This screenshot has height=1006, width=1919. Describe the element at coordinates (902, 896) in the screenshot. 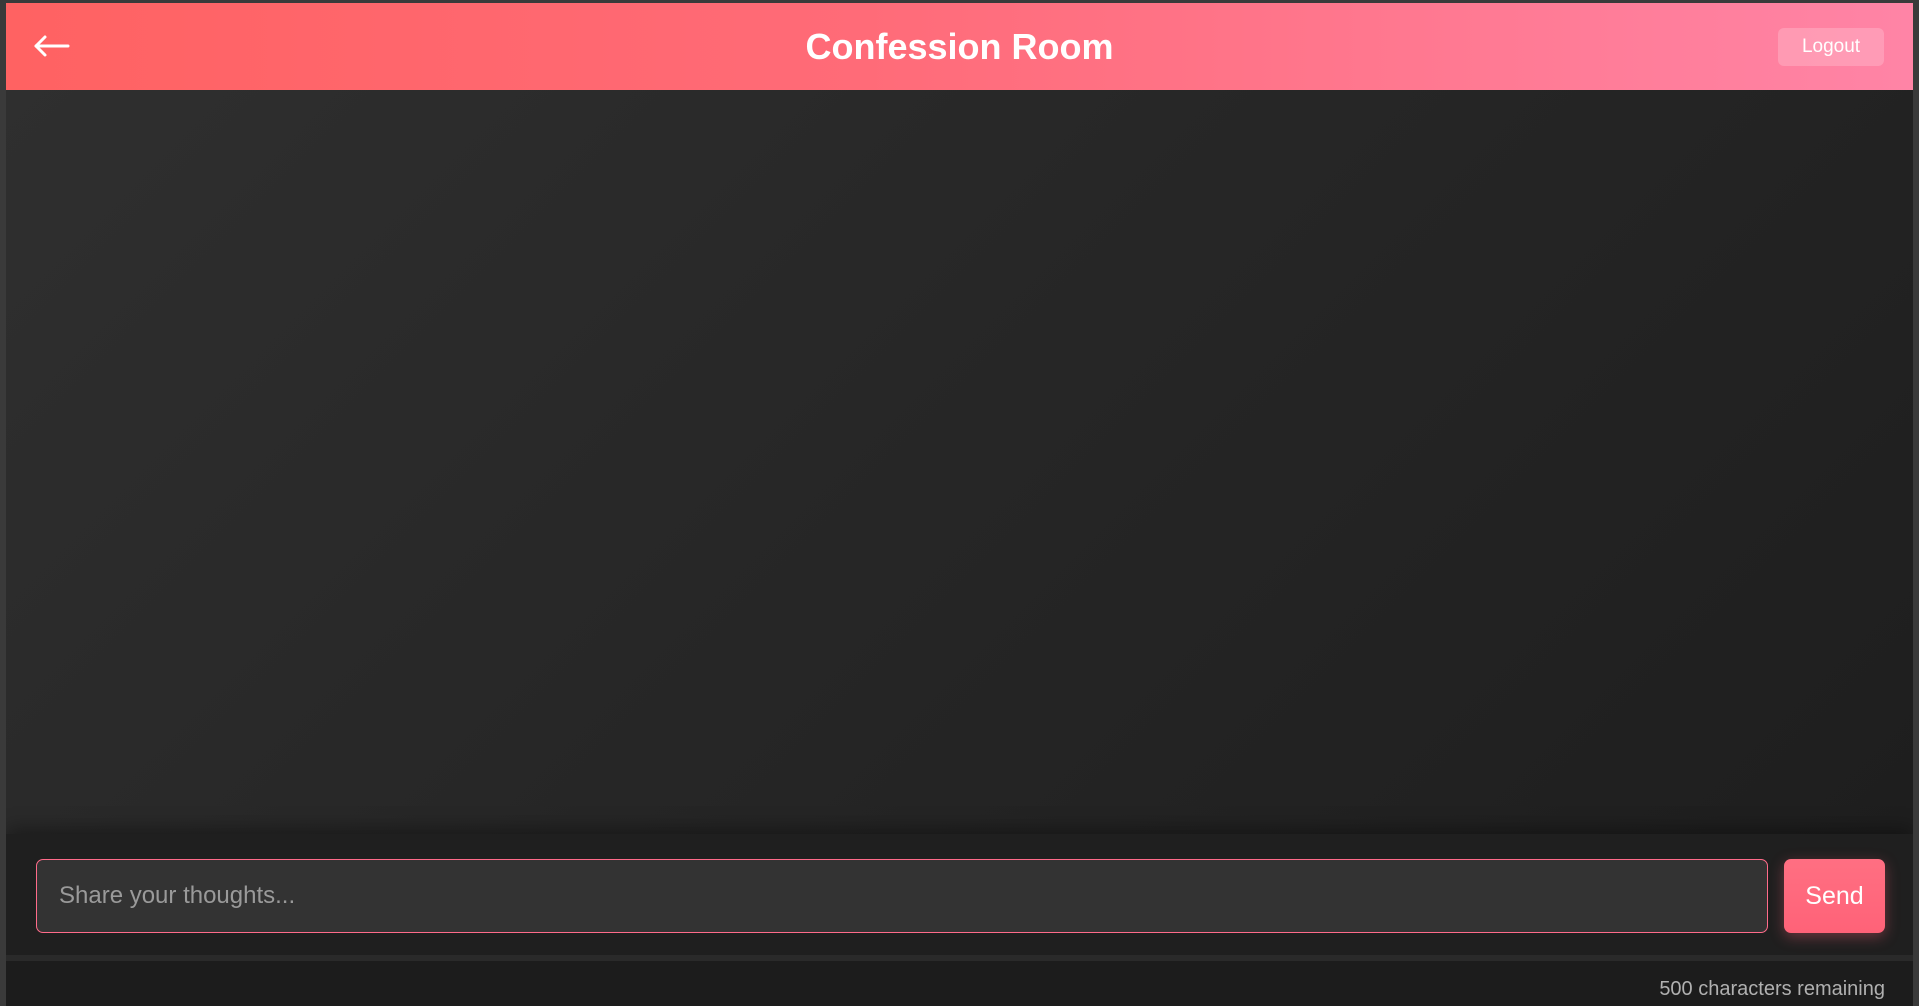

I see `message-input` at that location.